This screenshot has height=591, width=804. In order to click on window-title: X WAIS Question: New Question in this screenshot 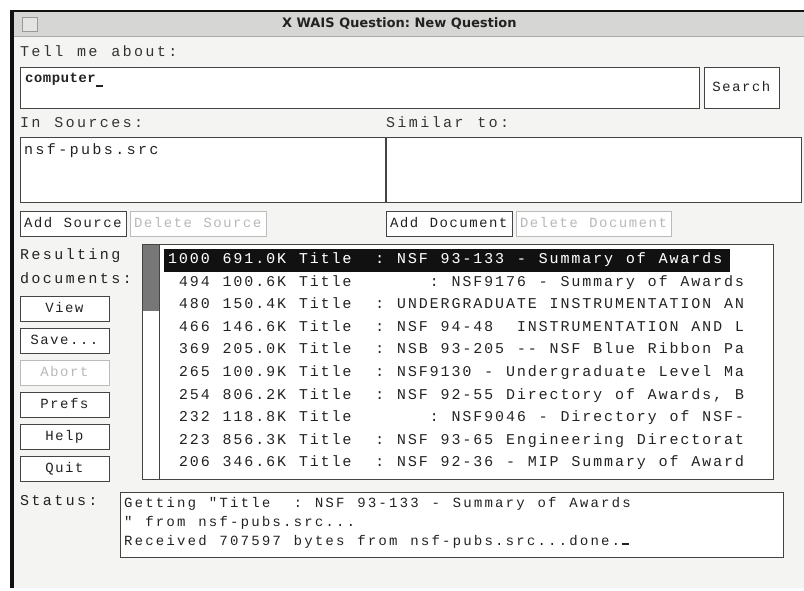, I will do `click(399, 23)`.